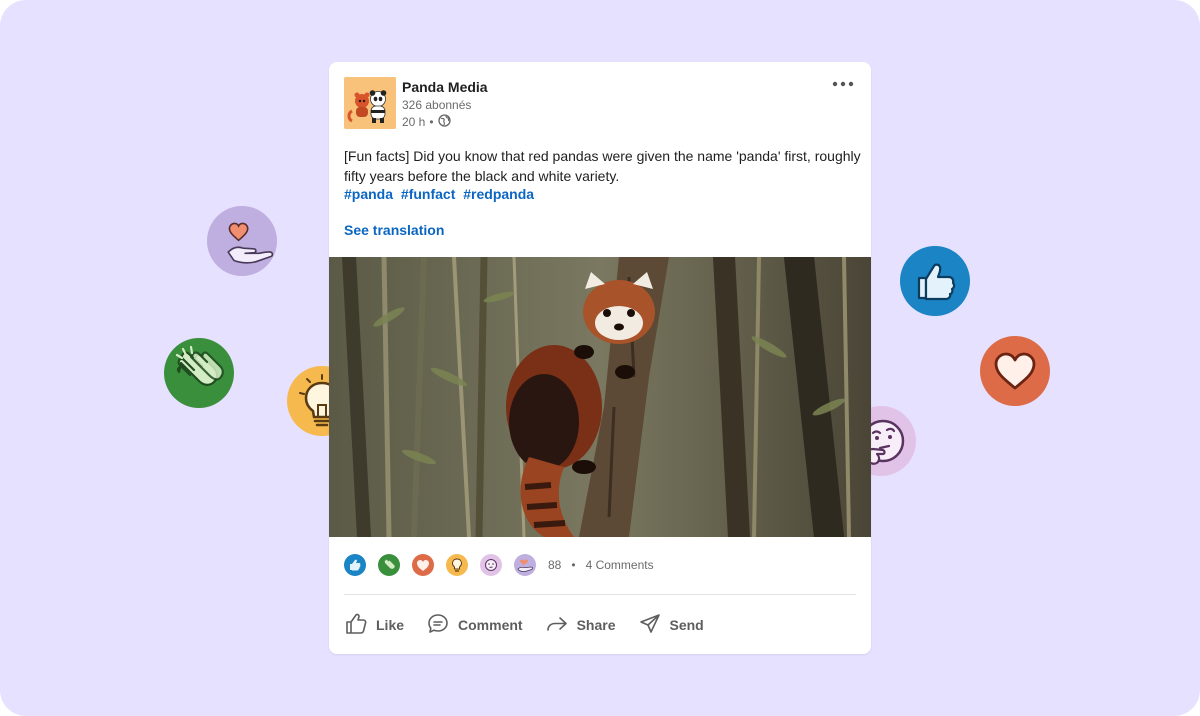 The width and height of the screenshot is (1200, 716). I want to click on post-timestamp: 20 h •, so click(426, 122).